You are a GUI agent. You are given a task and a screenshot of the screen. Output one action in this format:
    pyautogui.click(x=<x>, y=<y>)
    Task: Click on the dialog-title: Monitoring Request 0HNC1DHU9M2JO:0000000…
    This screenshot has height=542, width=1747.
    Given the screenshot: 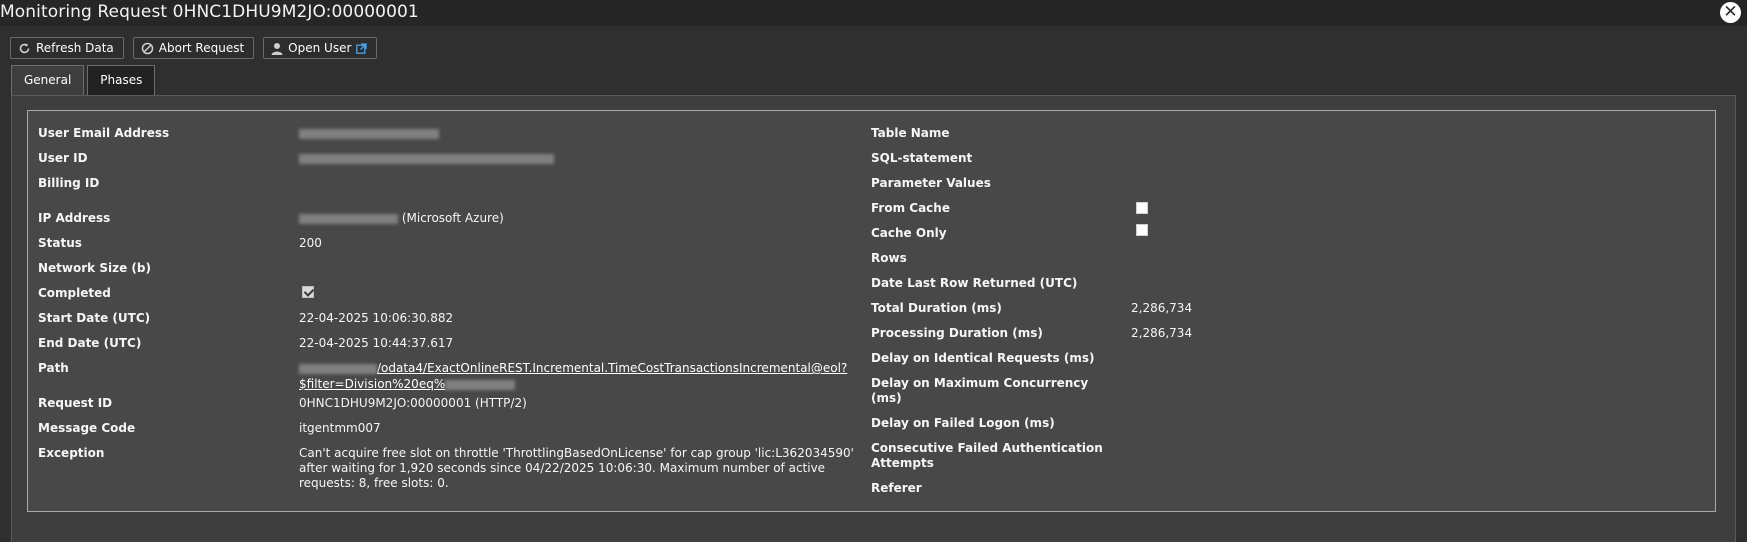 What is the action you would take?
    pyautogui.click(x=209, y=12)
    